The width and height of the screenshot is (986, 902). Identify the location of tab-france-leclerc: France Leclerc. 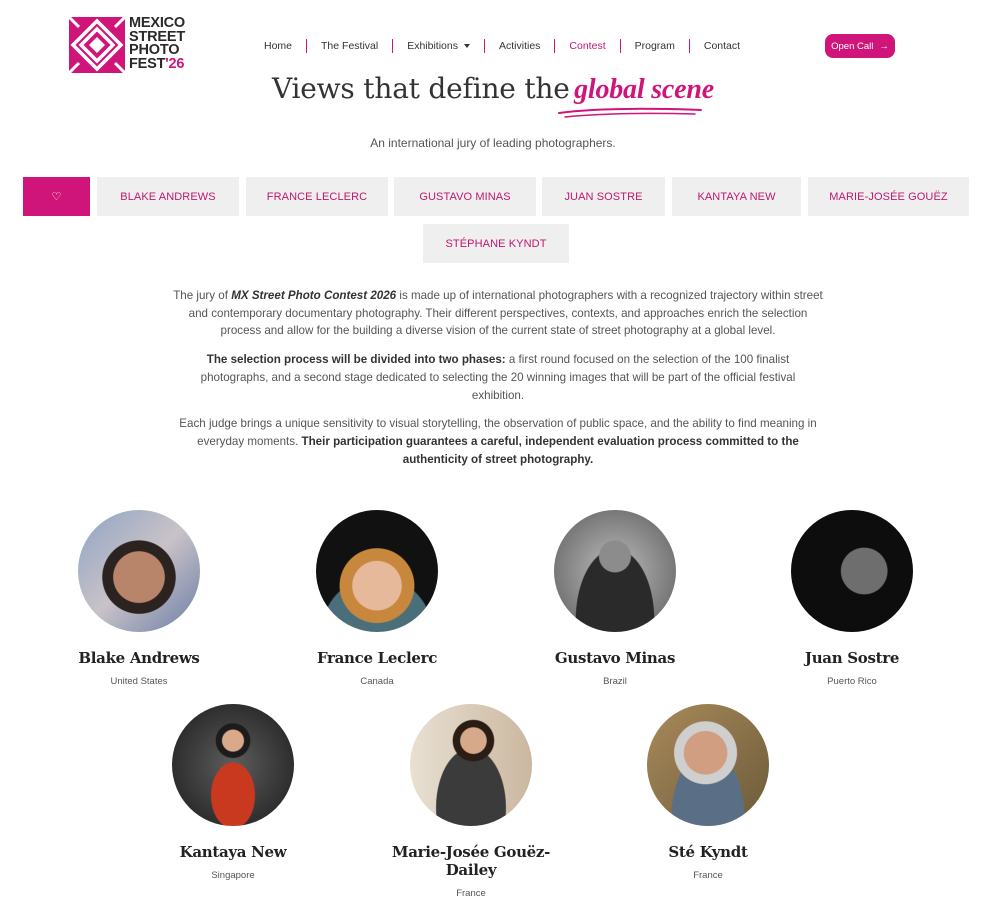
(317, 196).